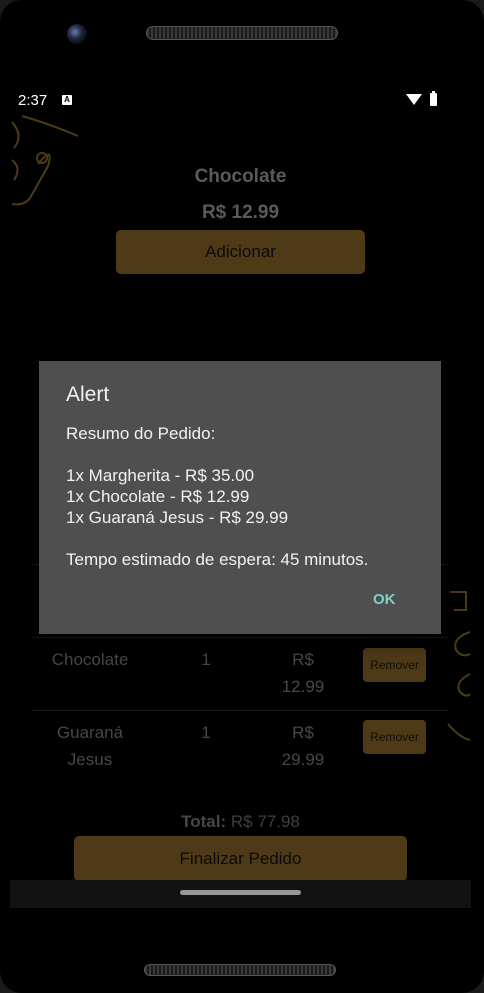 The image size is (484, 993). Describe the element at coordinates (88, 394) in the screenshot. I see `dialog-title: Alert` at that location.